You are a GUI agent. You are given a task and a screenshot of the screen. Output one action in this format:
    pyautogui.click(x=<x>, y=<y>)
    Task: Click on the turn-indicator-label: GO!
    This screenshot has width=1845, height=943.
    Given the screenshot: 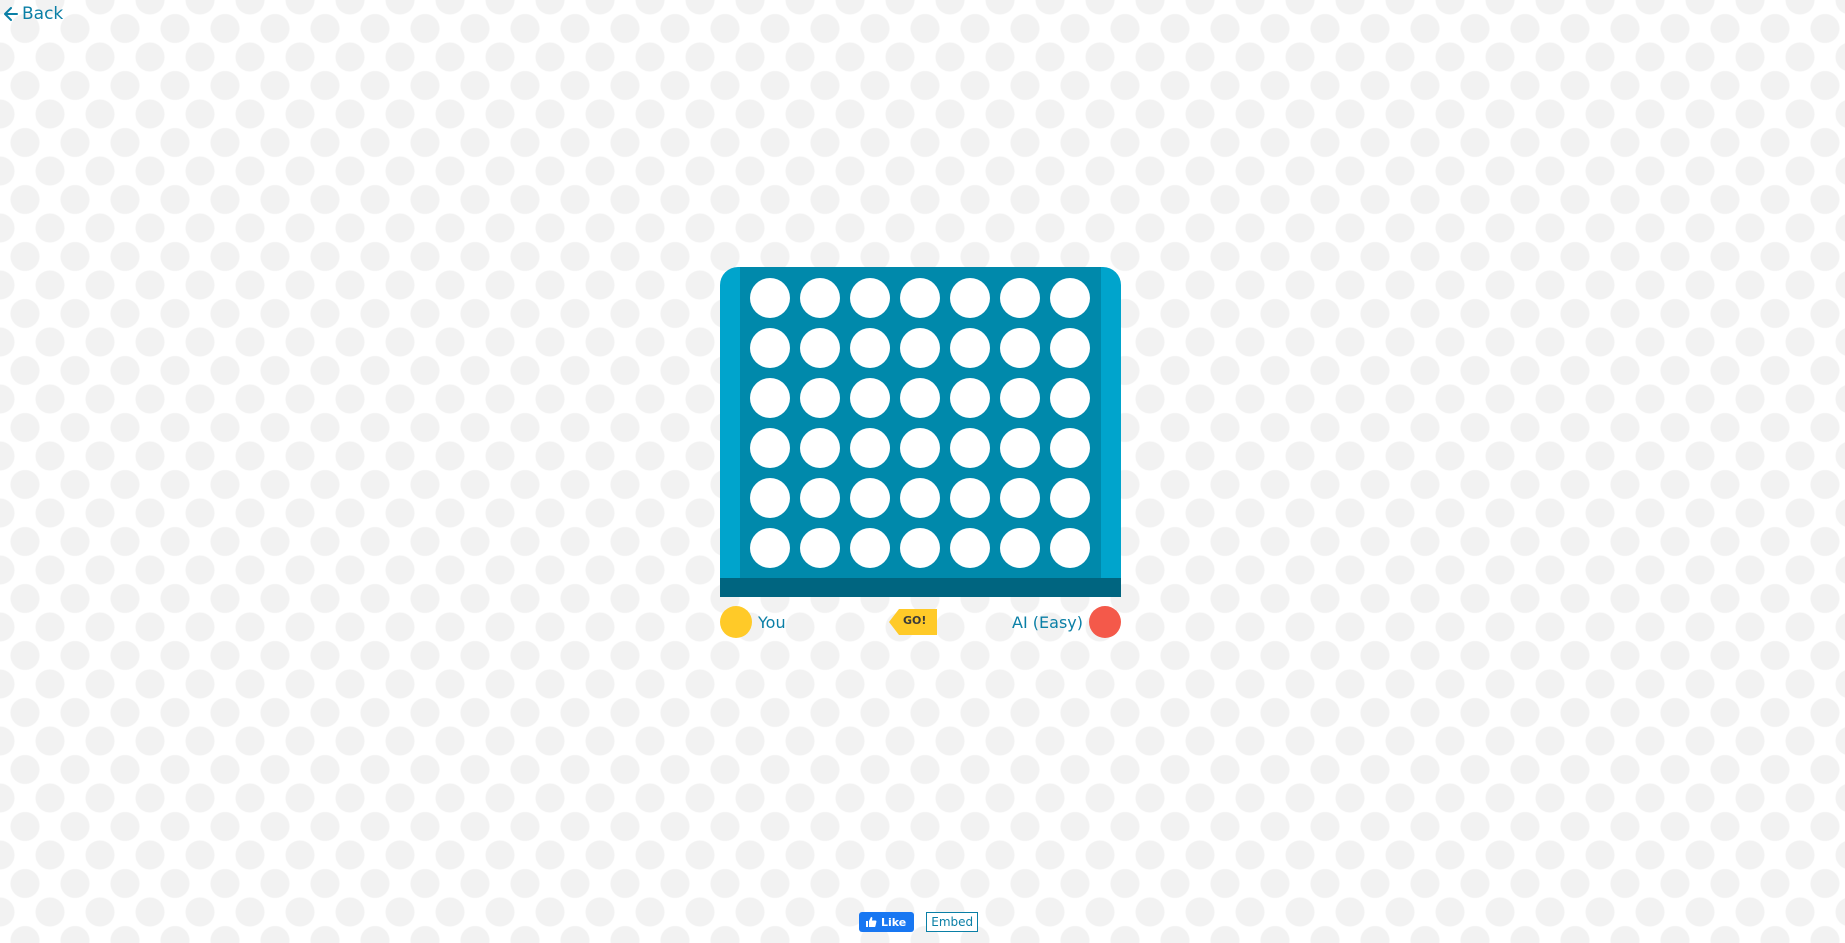 What is the action you would take?
    pyautogui.click(x=915, y=620)
    